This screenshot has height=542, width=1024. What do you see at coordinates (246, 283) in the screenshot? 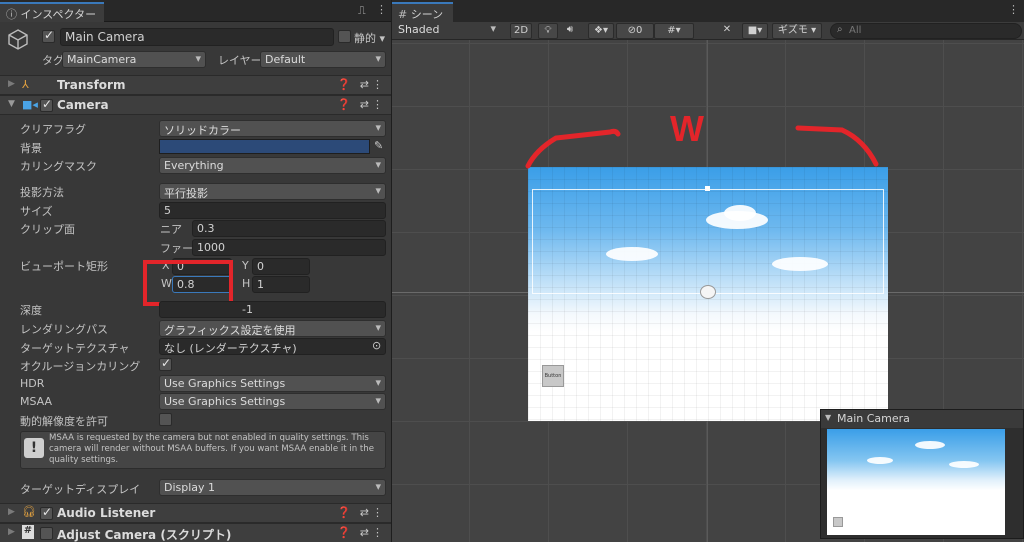
I see `viewport-h-label: H` at bounding box center [246, 283].